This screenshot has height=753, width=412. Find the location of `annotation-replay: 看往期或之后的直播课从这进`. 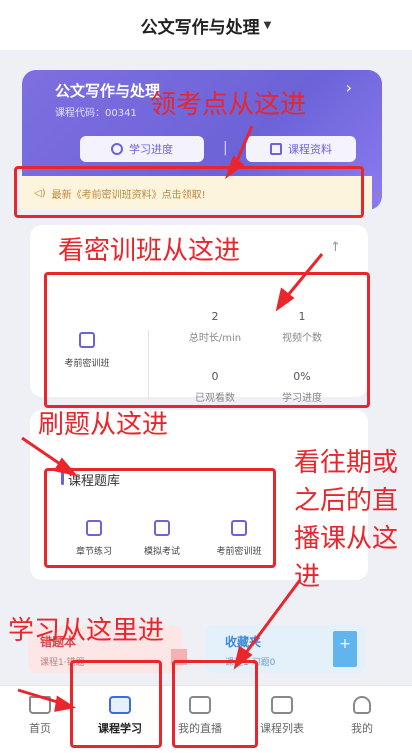

annotation-replay: 看往期或之后的直播课从这进 is located at coordinates (346, 520).